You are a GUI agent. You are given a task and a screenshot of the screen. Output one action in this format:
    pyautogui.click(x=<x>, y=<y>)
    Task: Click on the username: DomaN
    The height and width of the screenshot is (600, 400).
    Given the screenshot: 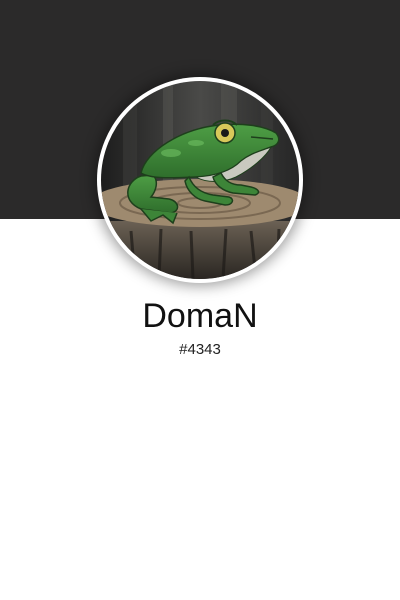 What is the action you would take?
    pyautogui.click(x=200, y=316)
    